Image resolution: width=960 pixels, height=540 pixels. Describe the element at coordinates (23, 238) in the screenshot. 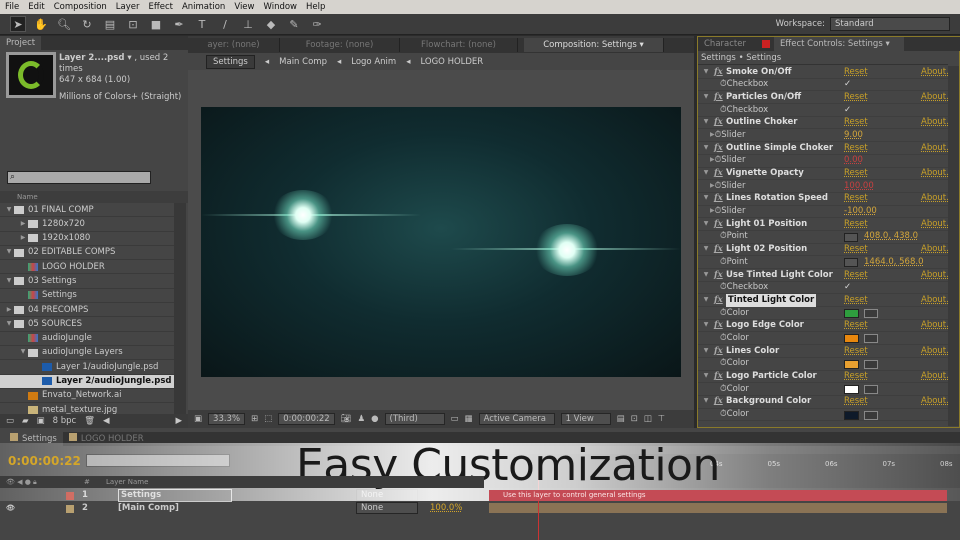

I see `expand-closed-icon: ▶` at that location.